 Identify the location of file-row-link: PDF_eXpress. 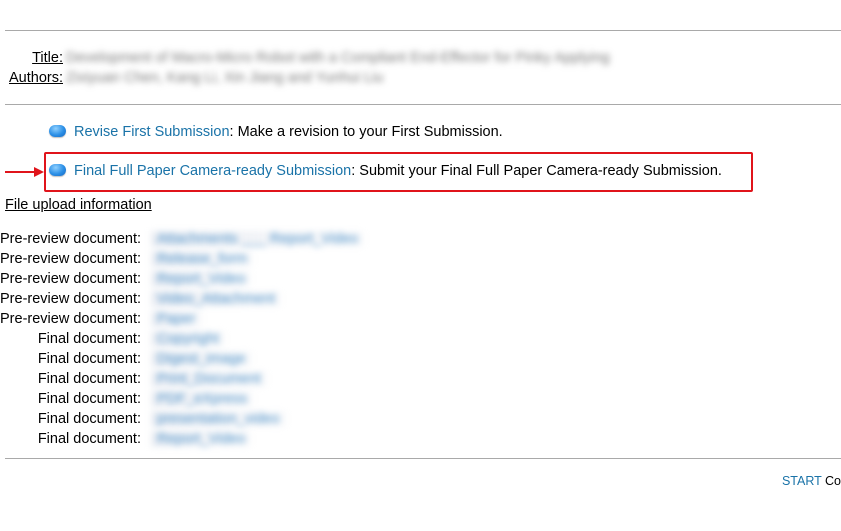
(202, 399).